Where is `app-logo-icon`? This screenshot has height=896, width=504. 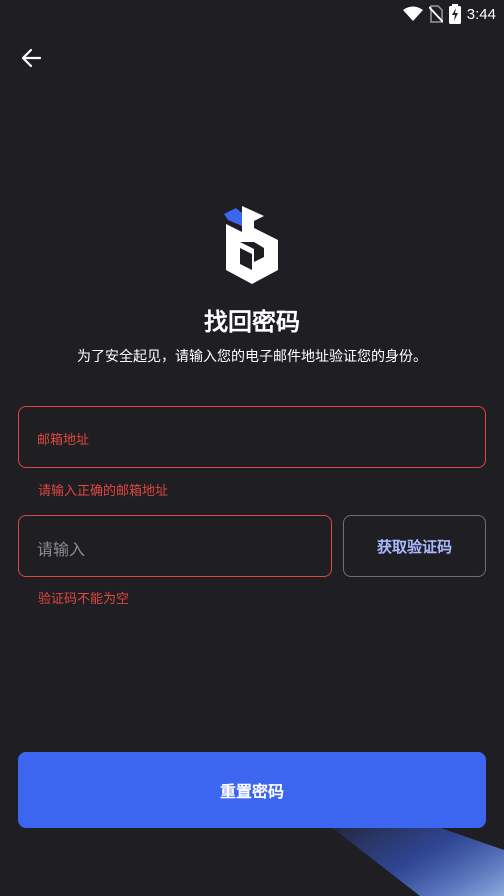
app-logo-icon is located at coordinates (251, 245).